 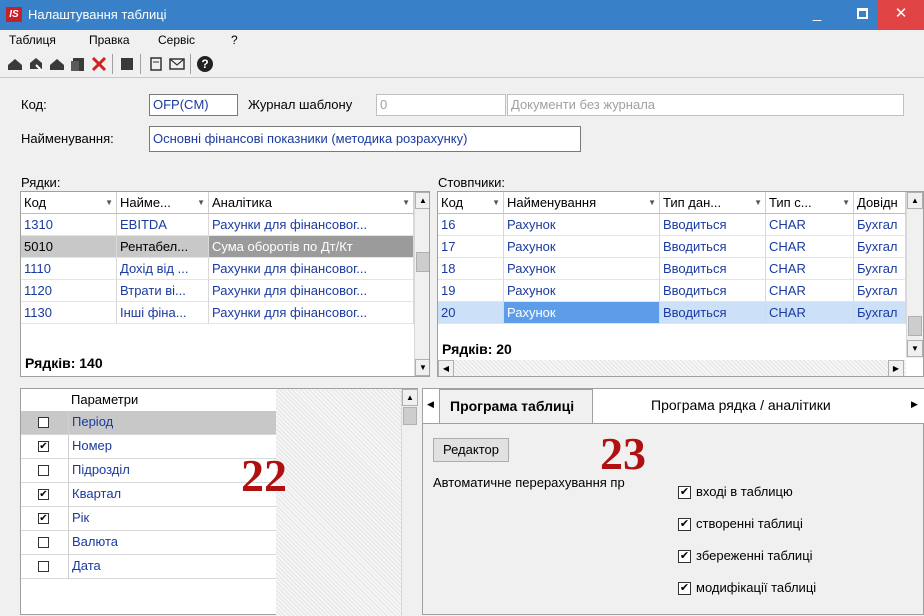 What do you see at coordinates (430, 404) in the screenshot?
I see `tab-scroll-left-icon: ◀` at bounding box center [430, 404].